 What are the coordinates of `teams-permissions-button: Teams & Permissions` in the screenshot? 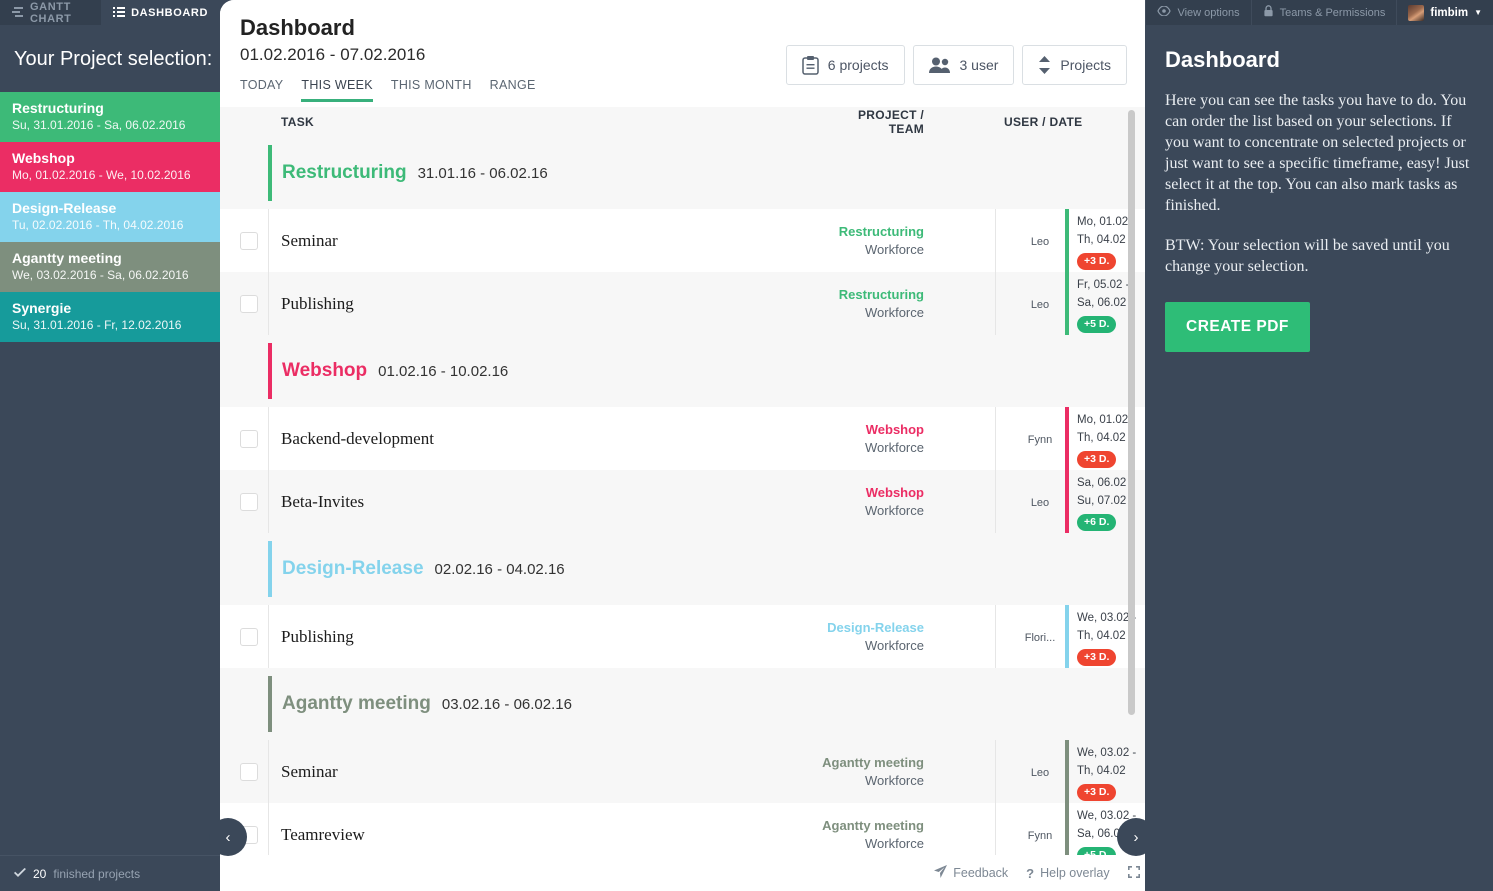 It's located at (1323, 12).